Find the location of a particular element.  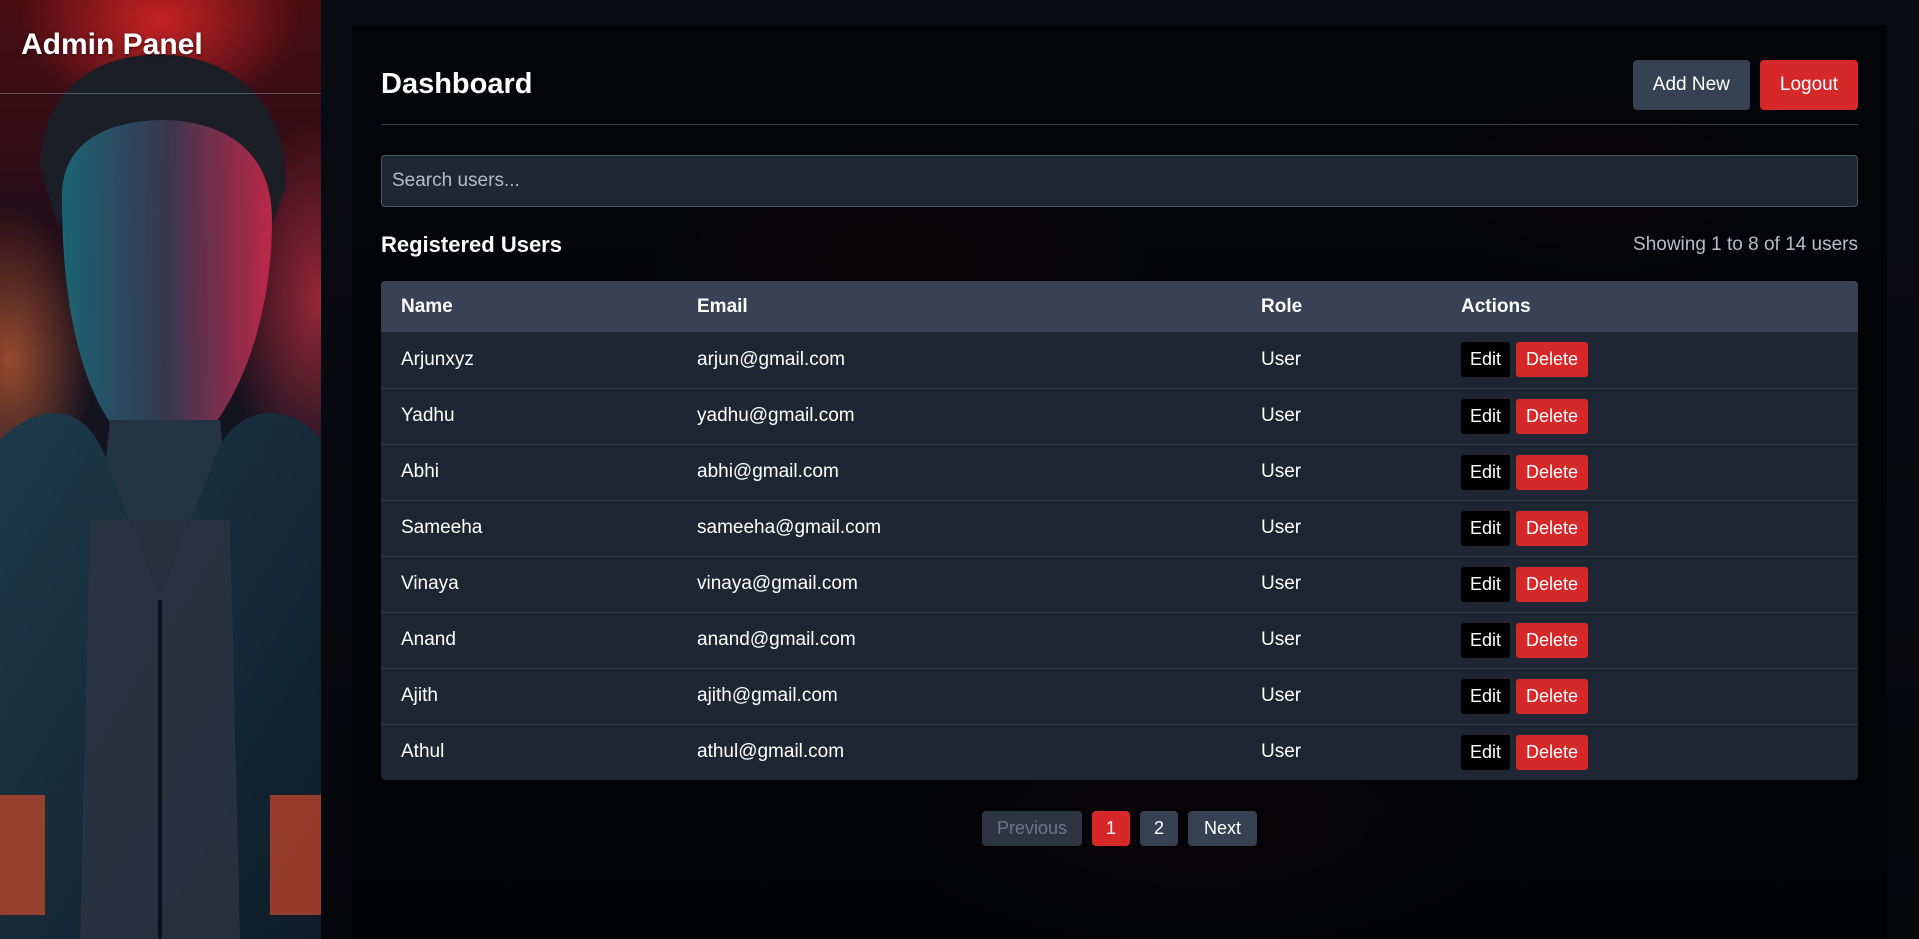

add-new-button: Add New is located at coordinates (1691, 84).